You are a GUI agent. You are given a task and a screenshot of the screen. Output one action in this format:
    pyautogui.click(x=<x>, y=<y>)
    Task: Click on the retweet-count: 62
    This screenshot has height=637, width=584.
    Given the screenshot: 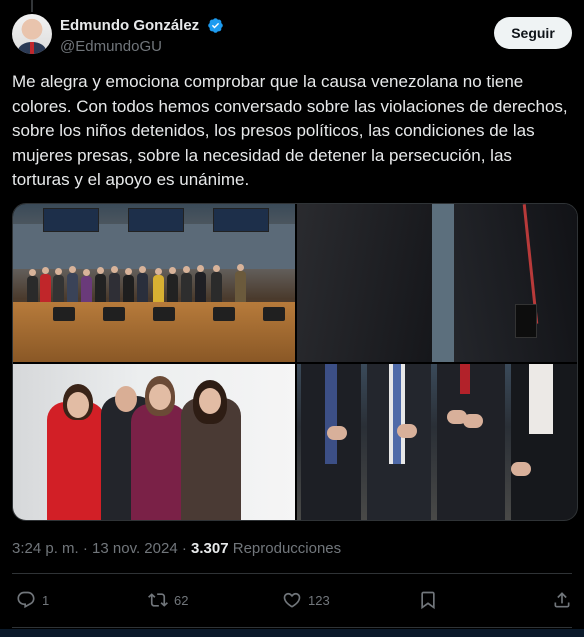 What is the action you would take?
    pyautogui.click(x=181, y=600)
    